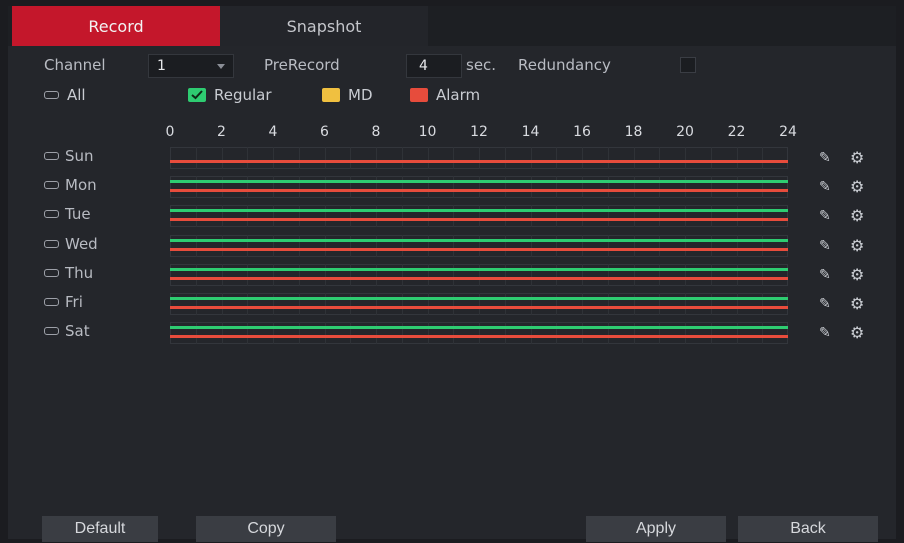 The image size is (904, 543). Describe the element at coordinates (656, 529) in the screenshot. I see `apply-button: Apply` at that location.